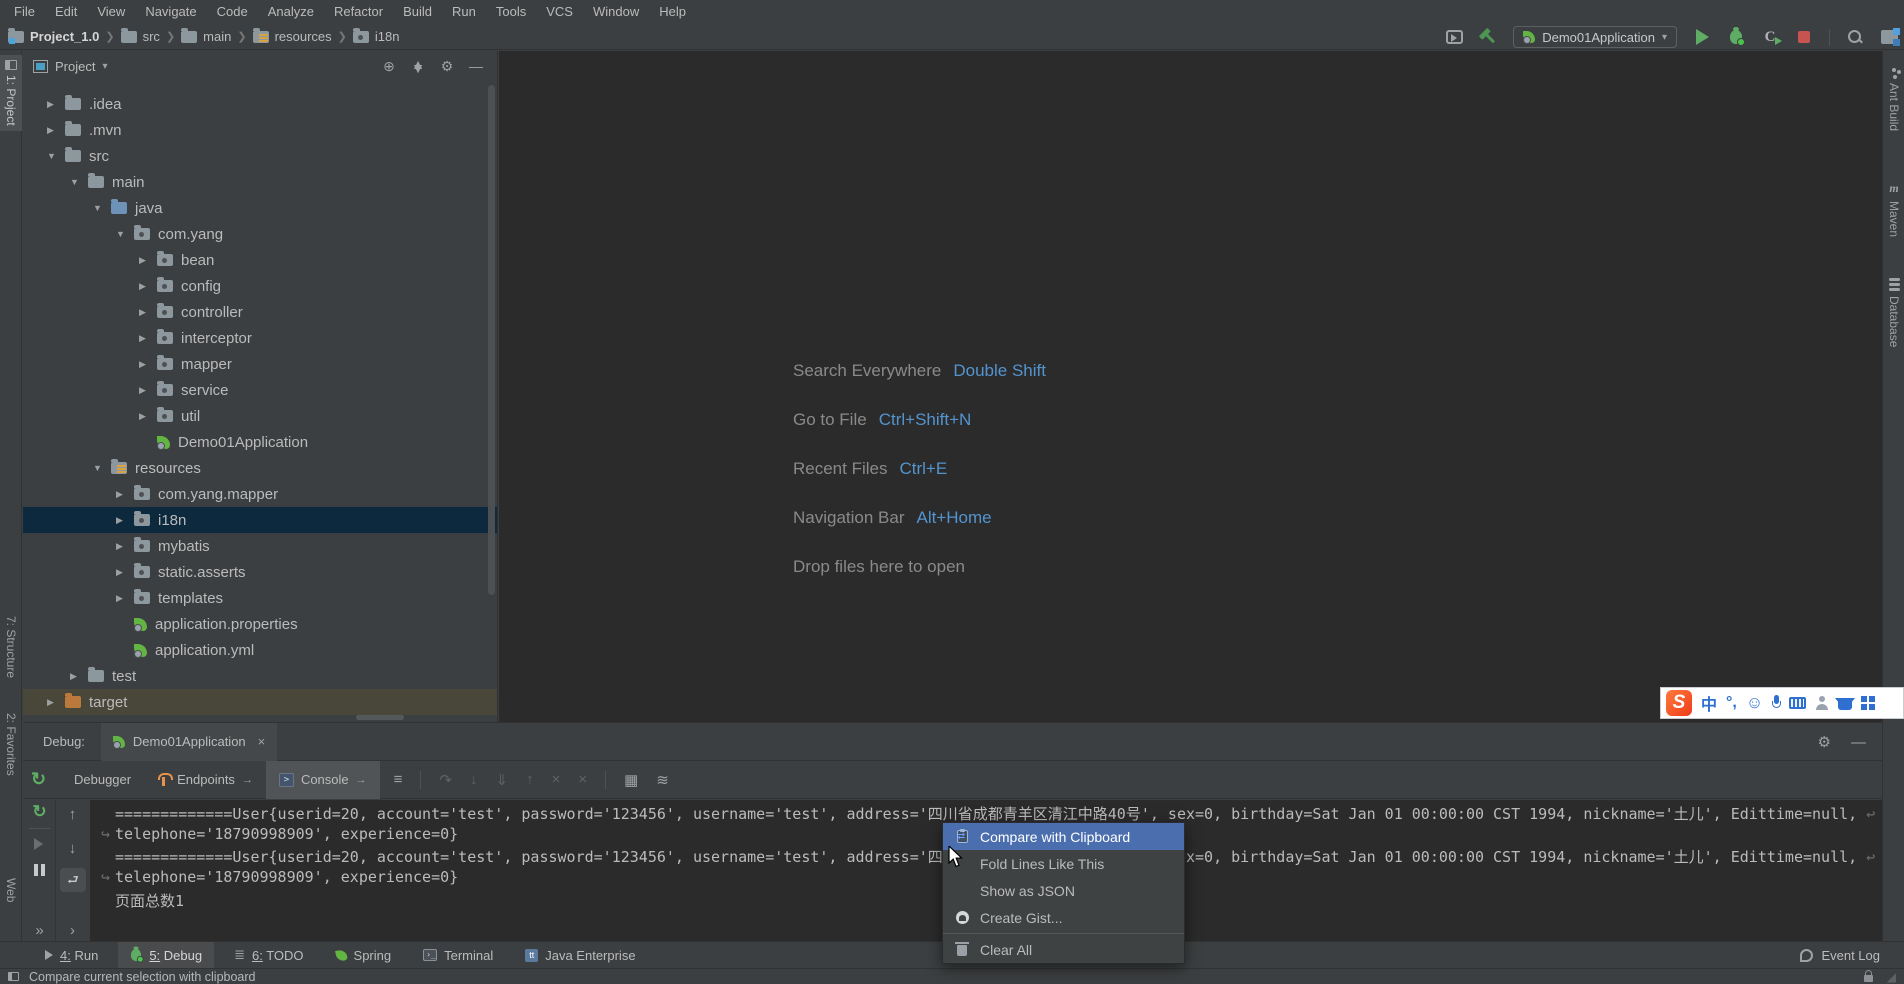  I want to click on punctuation-mode-icon: °,, so click(1731, 703).